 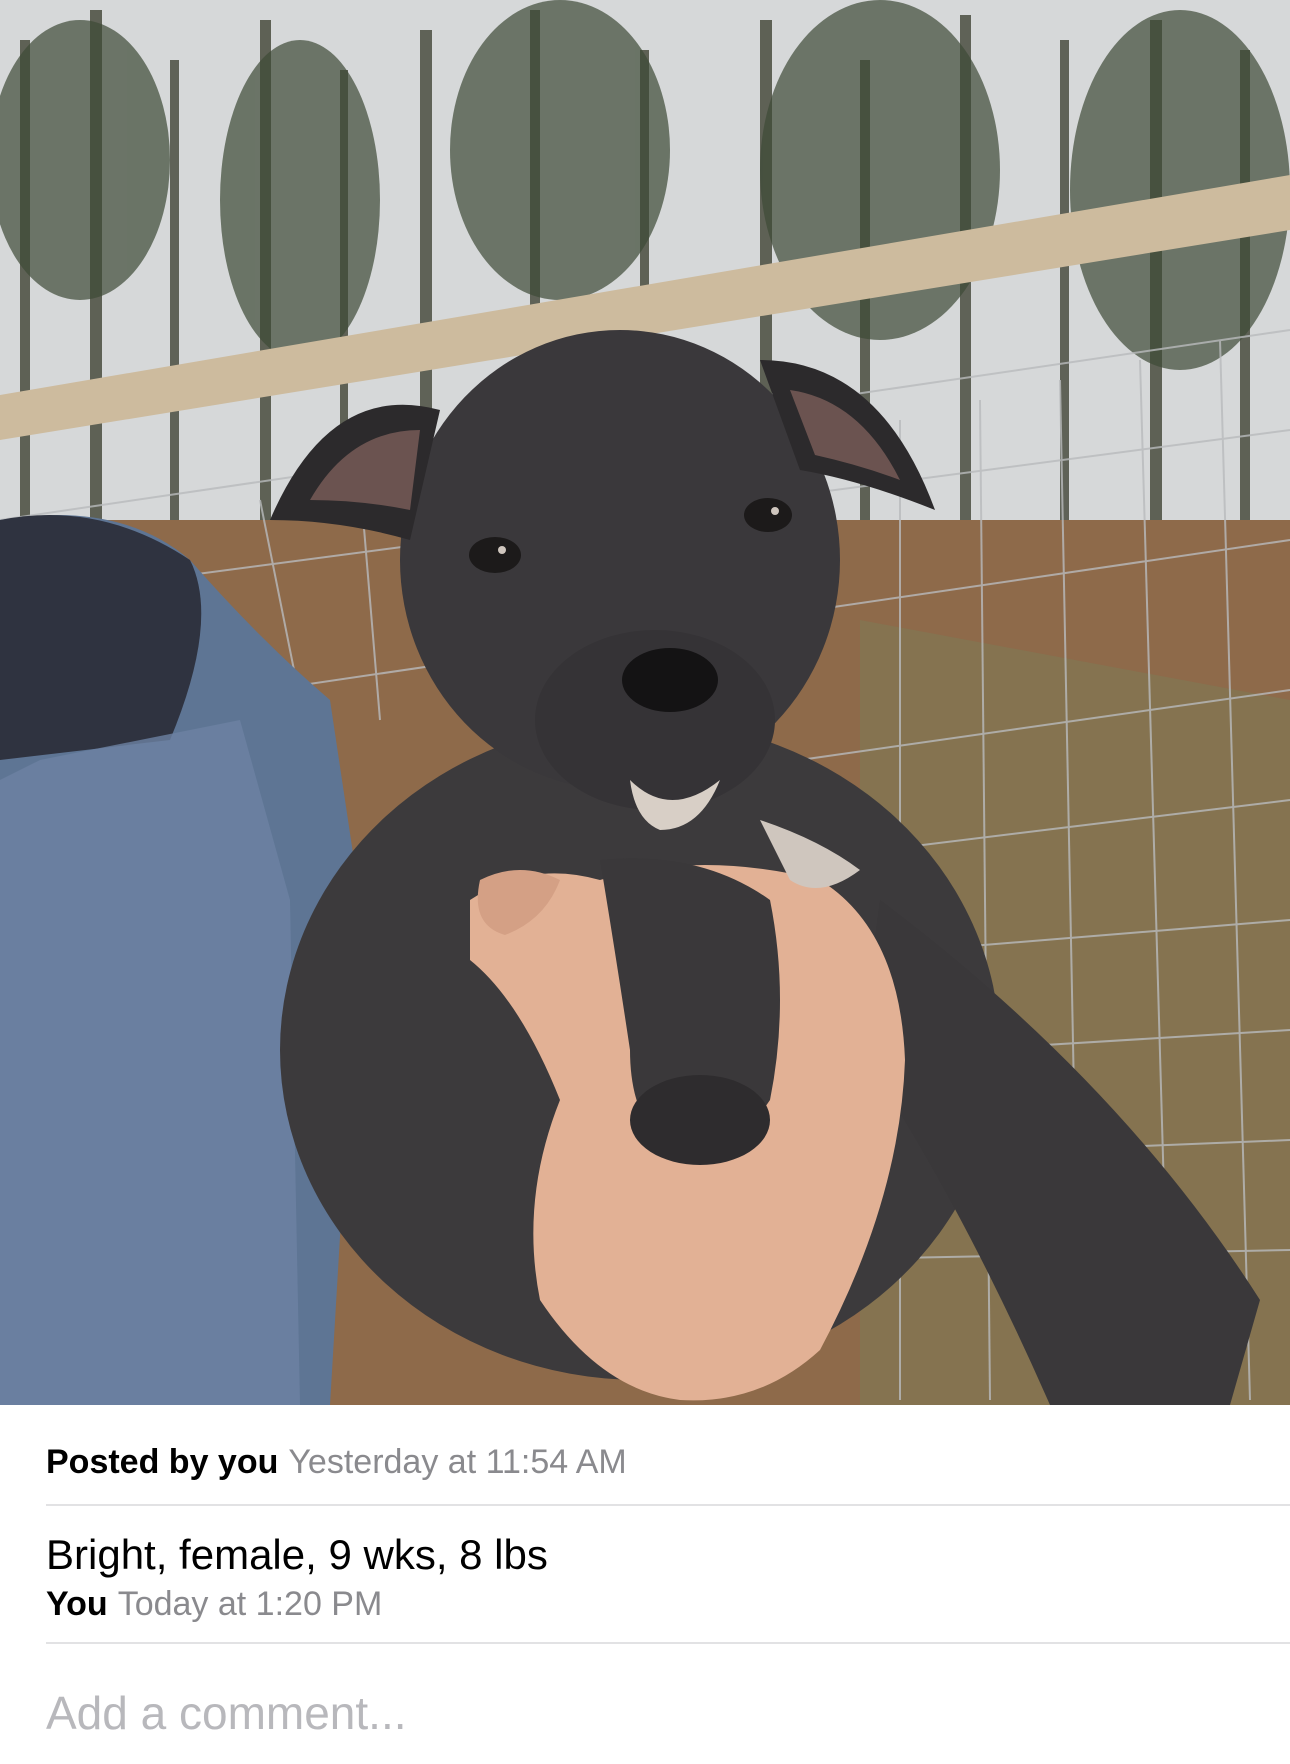 What do you see at coordinates (457, 1462) in the screenshot?
I see `posted-time: Yesterday at 11:54 AM` at bounding box center [457, 1462].